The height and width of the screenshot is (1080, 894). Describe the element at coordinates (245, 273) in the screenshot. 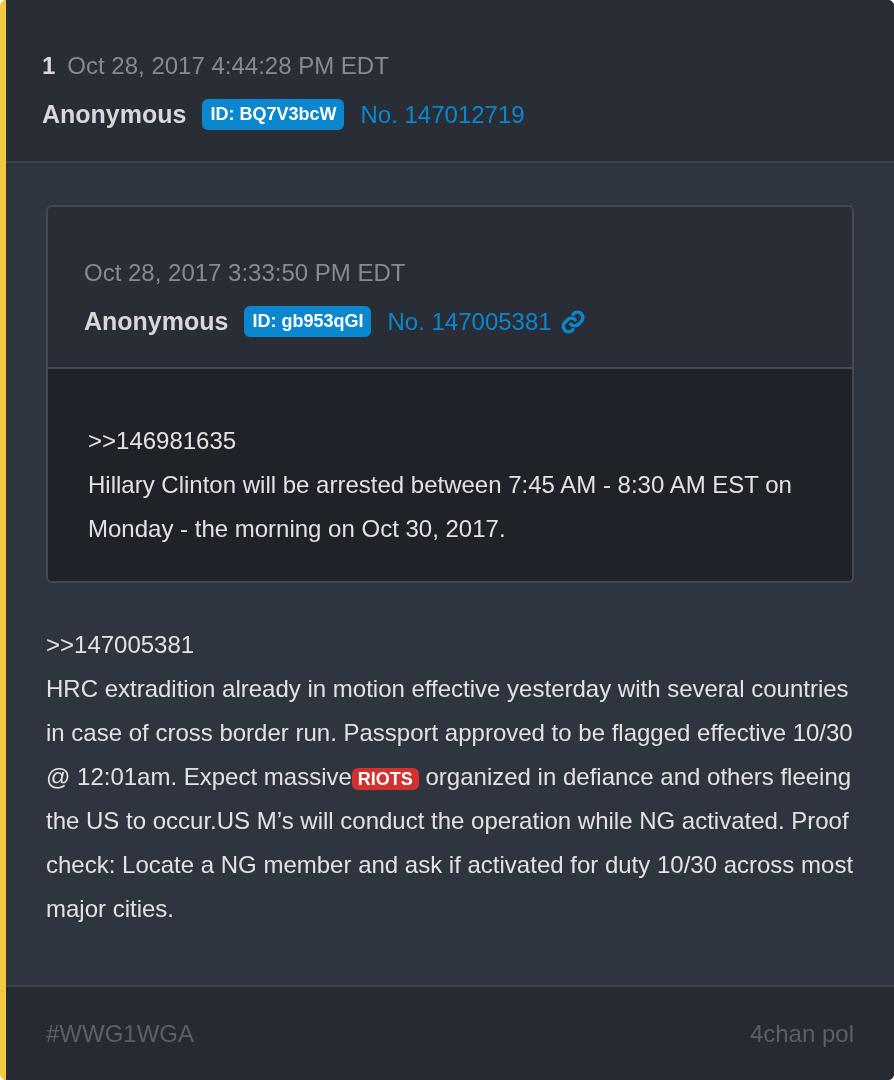

I see `timestamp: Oct 28, 2017 3:33:50 PM EDT` at that location.